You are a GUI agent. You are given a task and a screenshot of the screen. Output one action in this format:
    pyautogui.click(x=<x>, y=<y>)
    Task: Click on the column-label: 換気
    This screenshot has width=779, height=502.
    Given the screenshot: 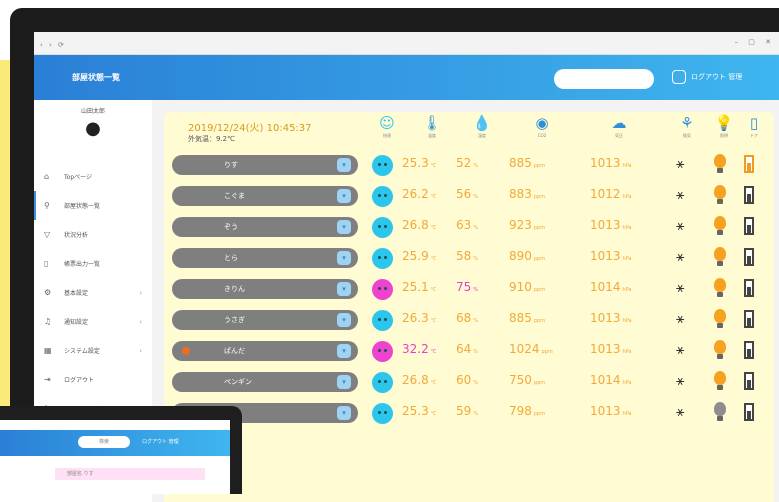 What is the action you would take?
    pyautogui.click(x=687, y=135)
    